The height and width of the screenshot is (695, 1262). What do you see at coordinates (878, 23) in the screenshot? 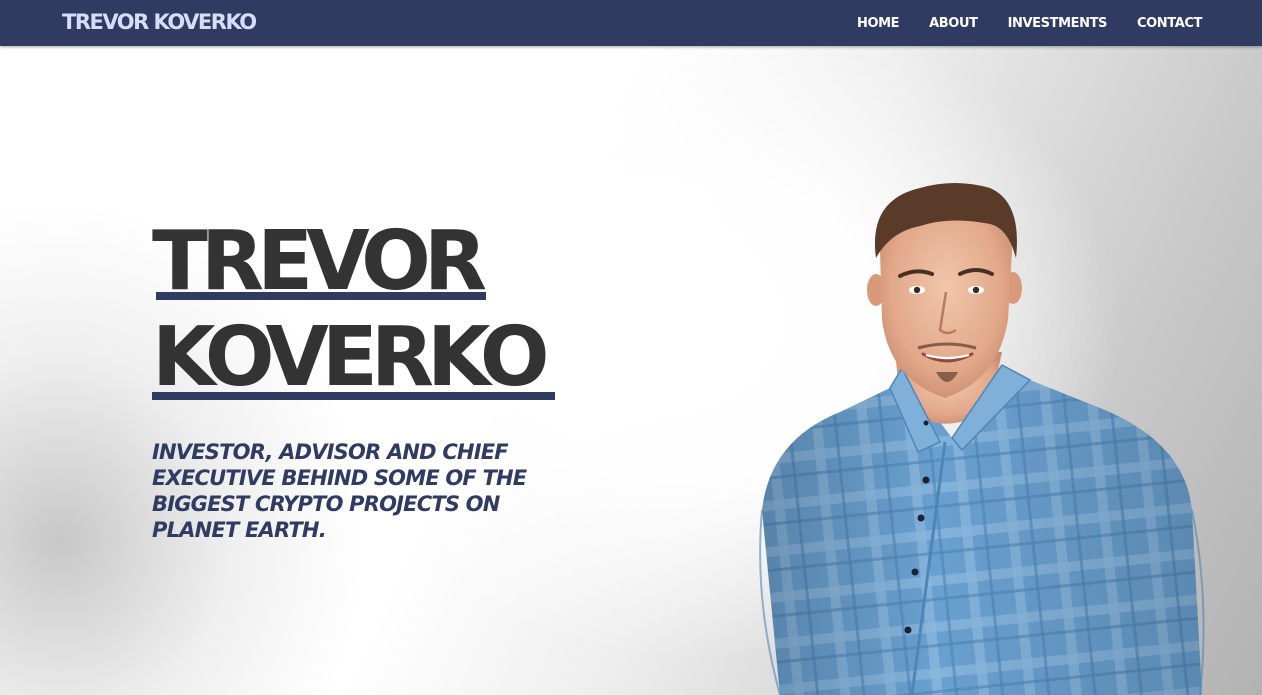
I see `nav-link-home: HOME` at bounding box center [878, 23].